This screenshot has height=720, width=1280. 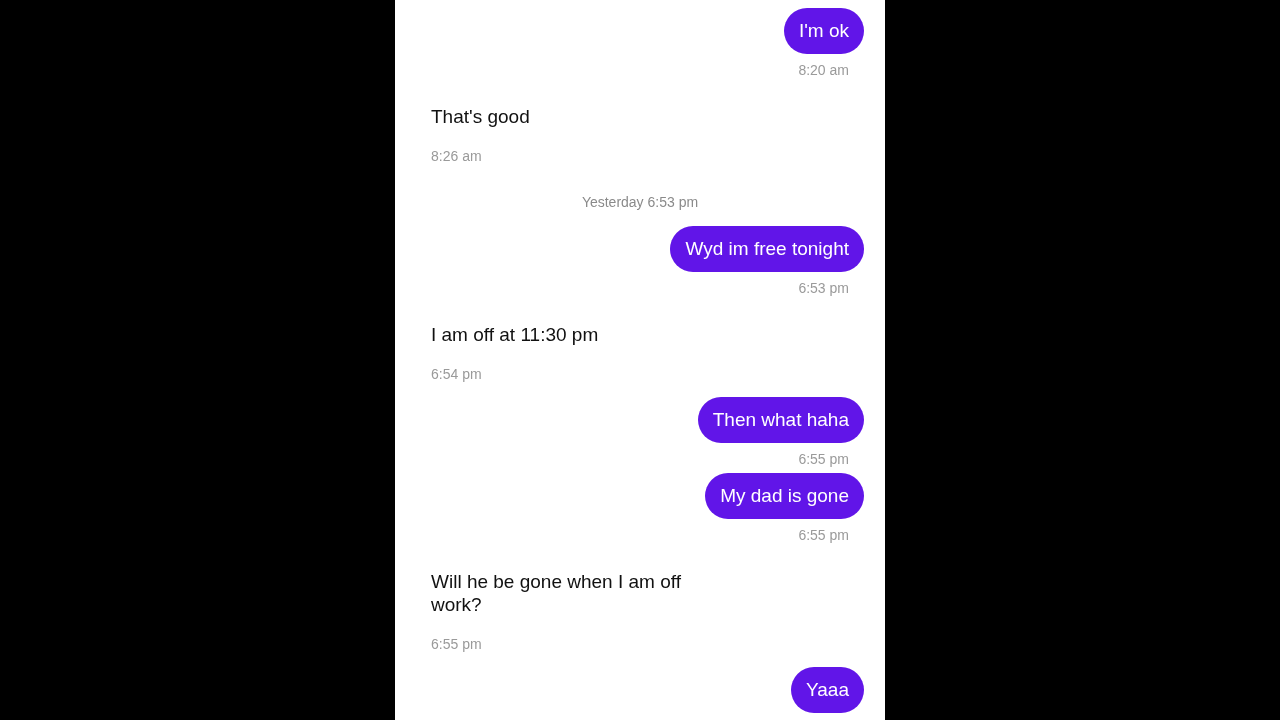 What do you see at coordinates (456, 374) in the screenshot?
I see `message-time: 6:54 pm` at bounding box center [456, 374].